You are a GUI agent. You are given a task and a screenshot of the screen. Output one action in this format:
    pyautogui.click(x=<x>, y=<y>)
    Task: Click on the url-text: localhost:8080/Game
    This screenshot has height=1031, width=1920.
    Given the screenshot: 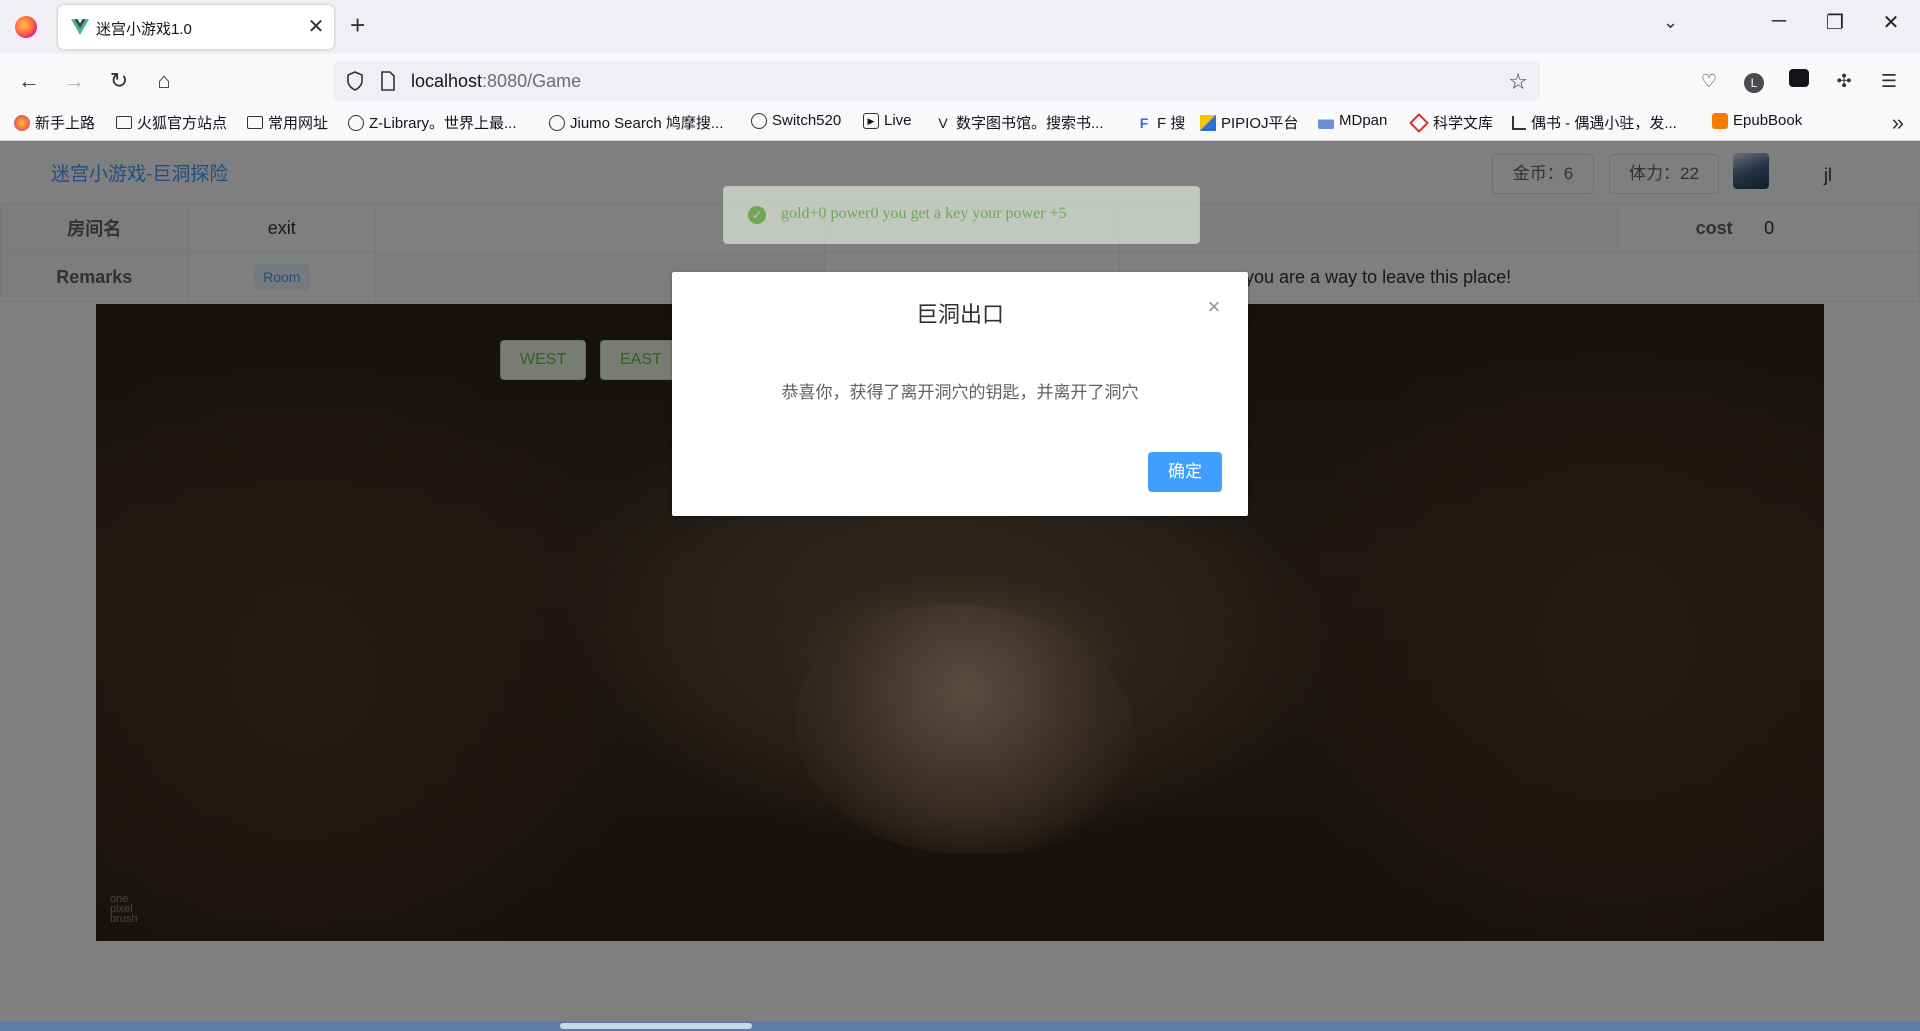 What is the action you would take?
    pyautogui.click(x=496, y=81)
    